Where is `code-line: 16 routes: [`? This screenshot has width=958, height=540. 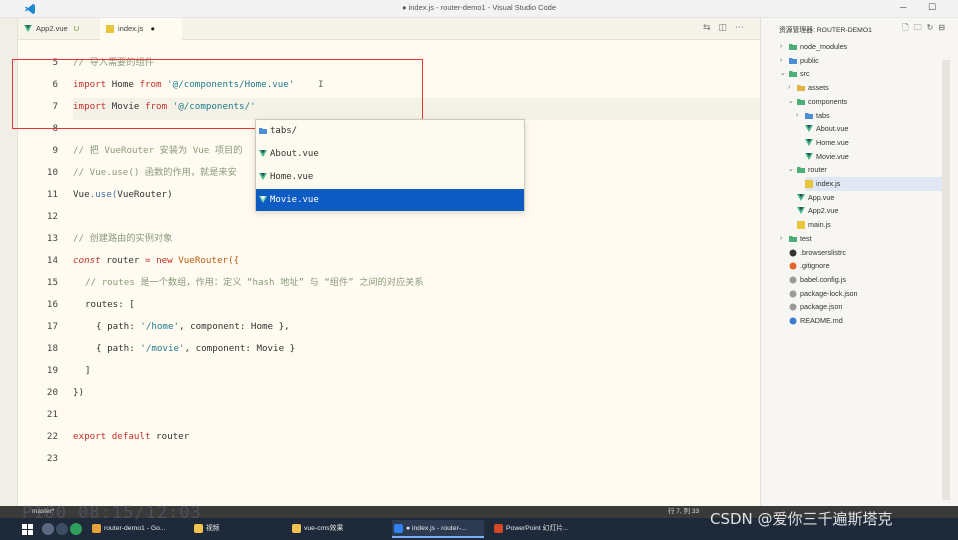 code-line: 16 routes: [ is located at coordinates (389, 305).